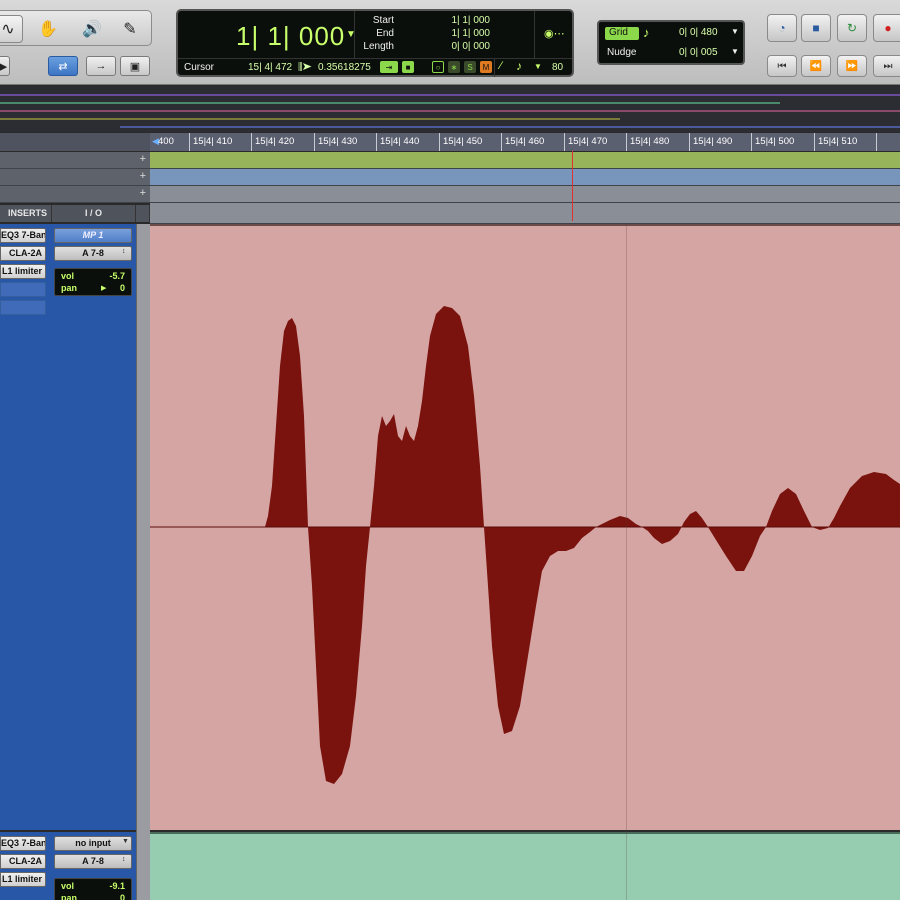  I want to click on record-icon: ●, so click(888, 28).